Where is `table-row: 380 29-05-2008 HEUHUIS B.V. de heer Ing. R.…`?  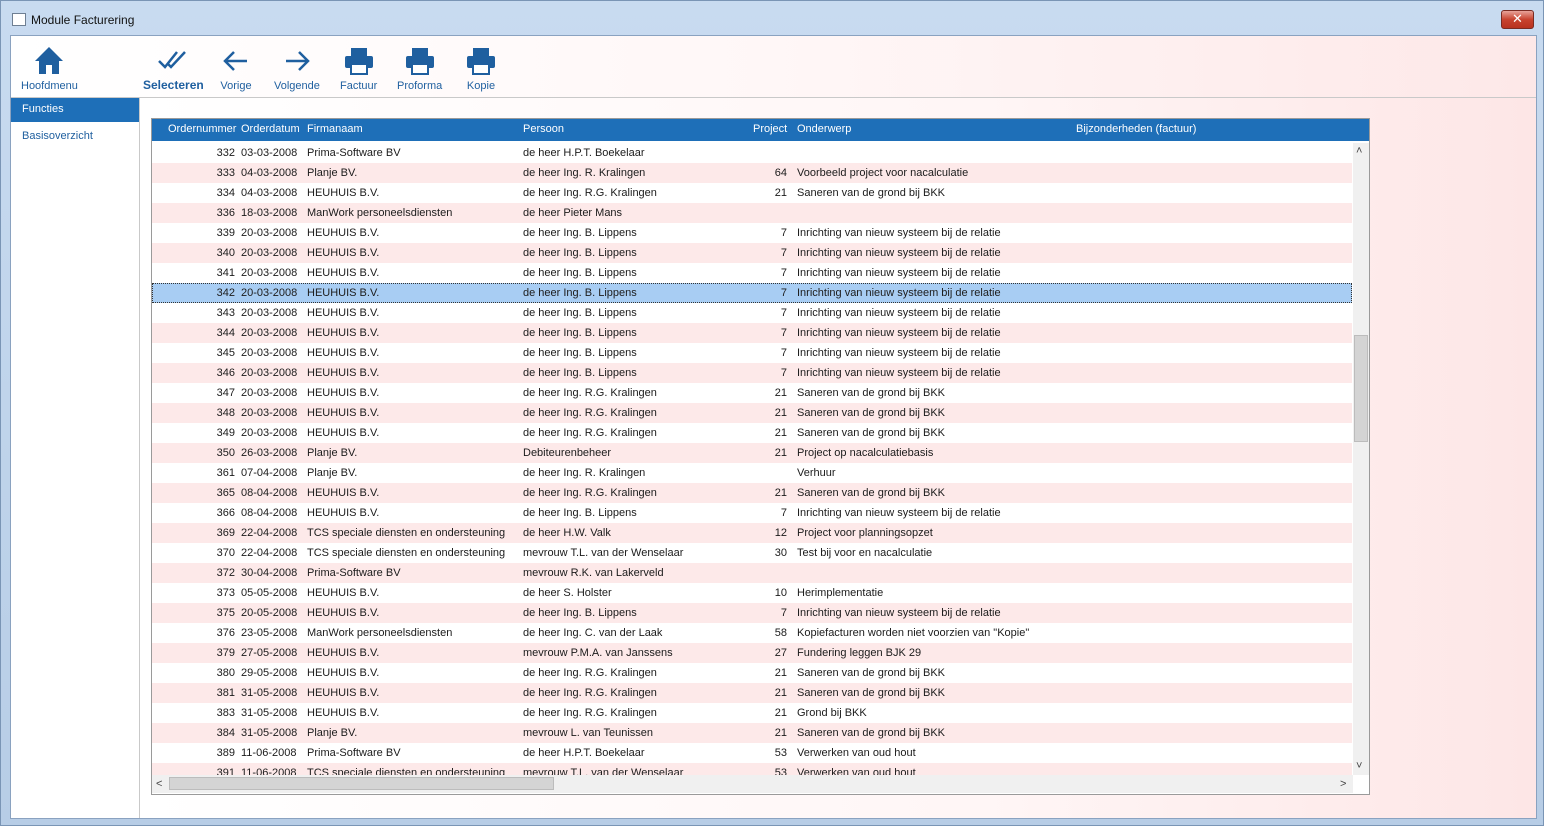
table-row: 380 29-05-2008 HEUHUIS B.V. de heer Ing. R.… is located at coordinates (752, 673).